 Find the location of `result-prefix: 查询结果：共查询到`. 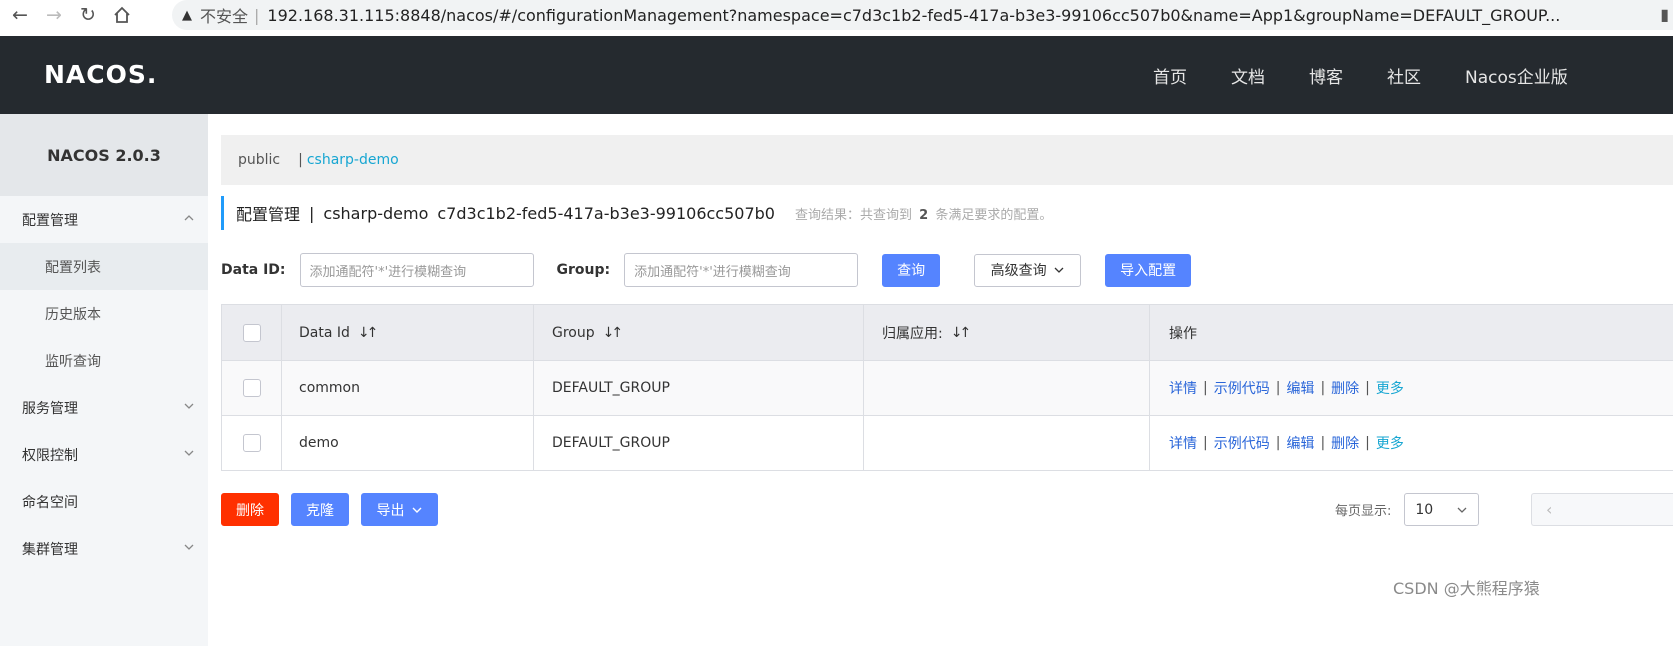

result-prefix: 查询结果：共查询到 is located at coordinates (853, 215).